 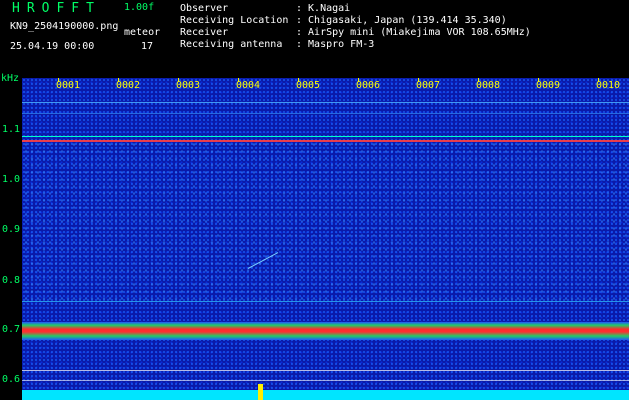 What do you see at coordinates (64, 26) in the screenshot?
I see `filename-label: KN9_2504190000.png` at bounding box center [64, 26].